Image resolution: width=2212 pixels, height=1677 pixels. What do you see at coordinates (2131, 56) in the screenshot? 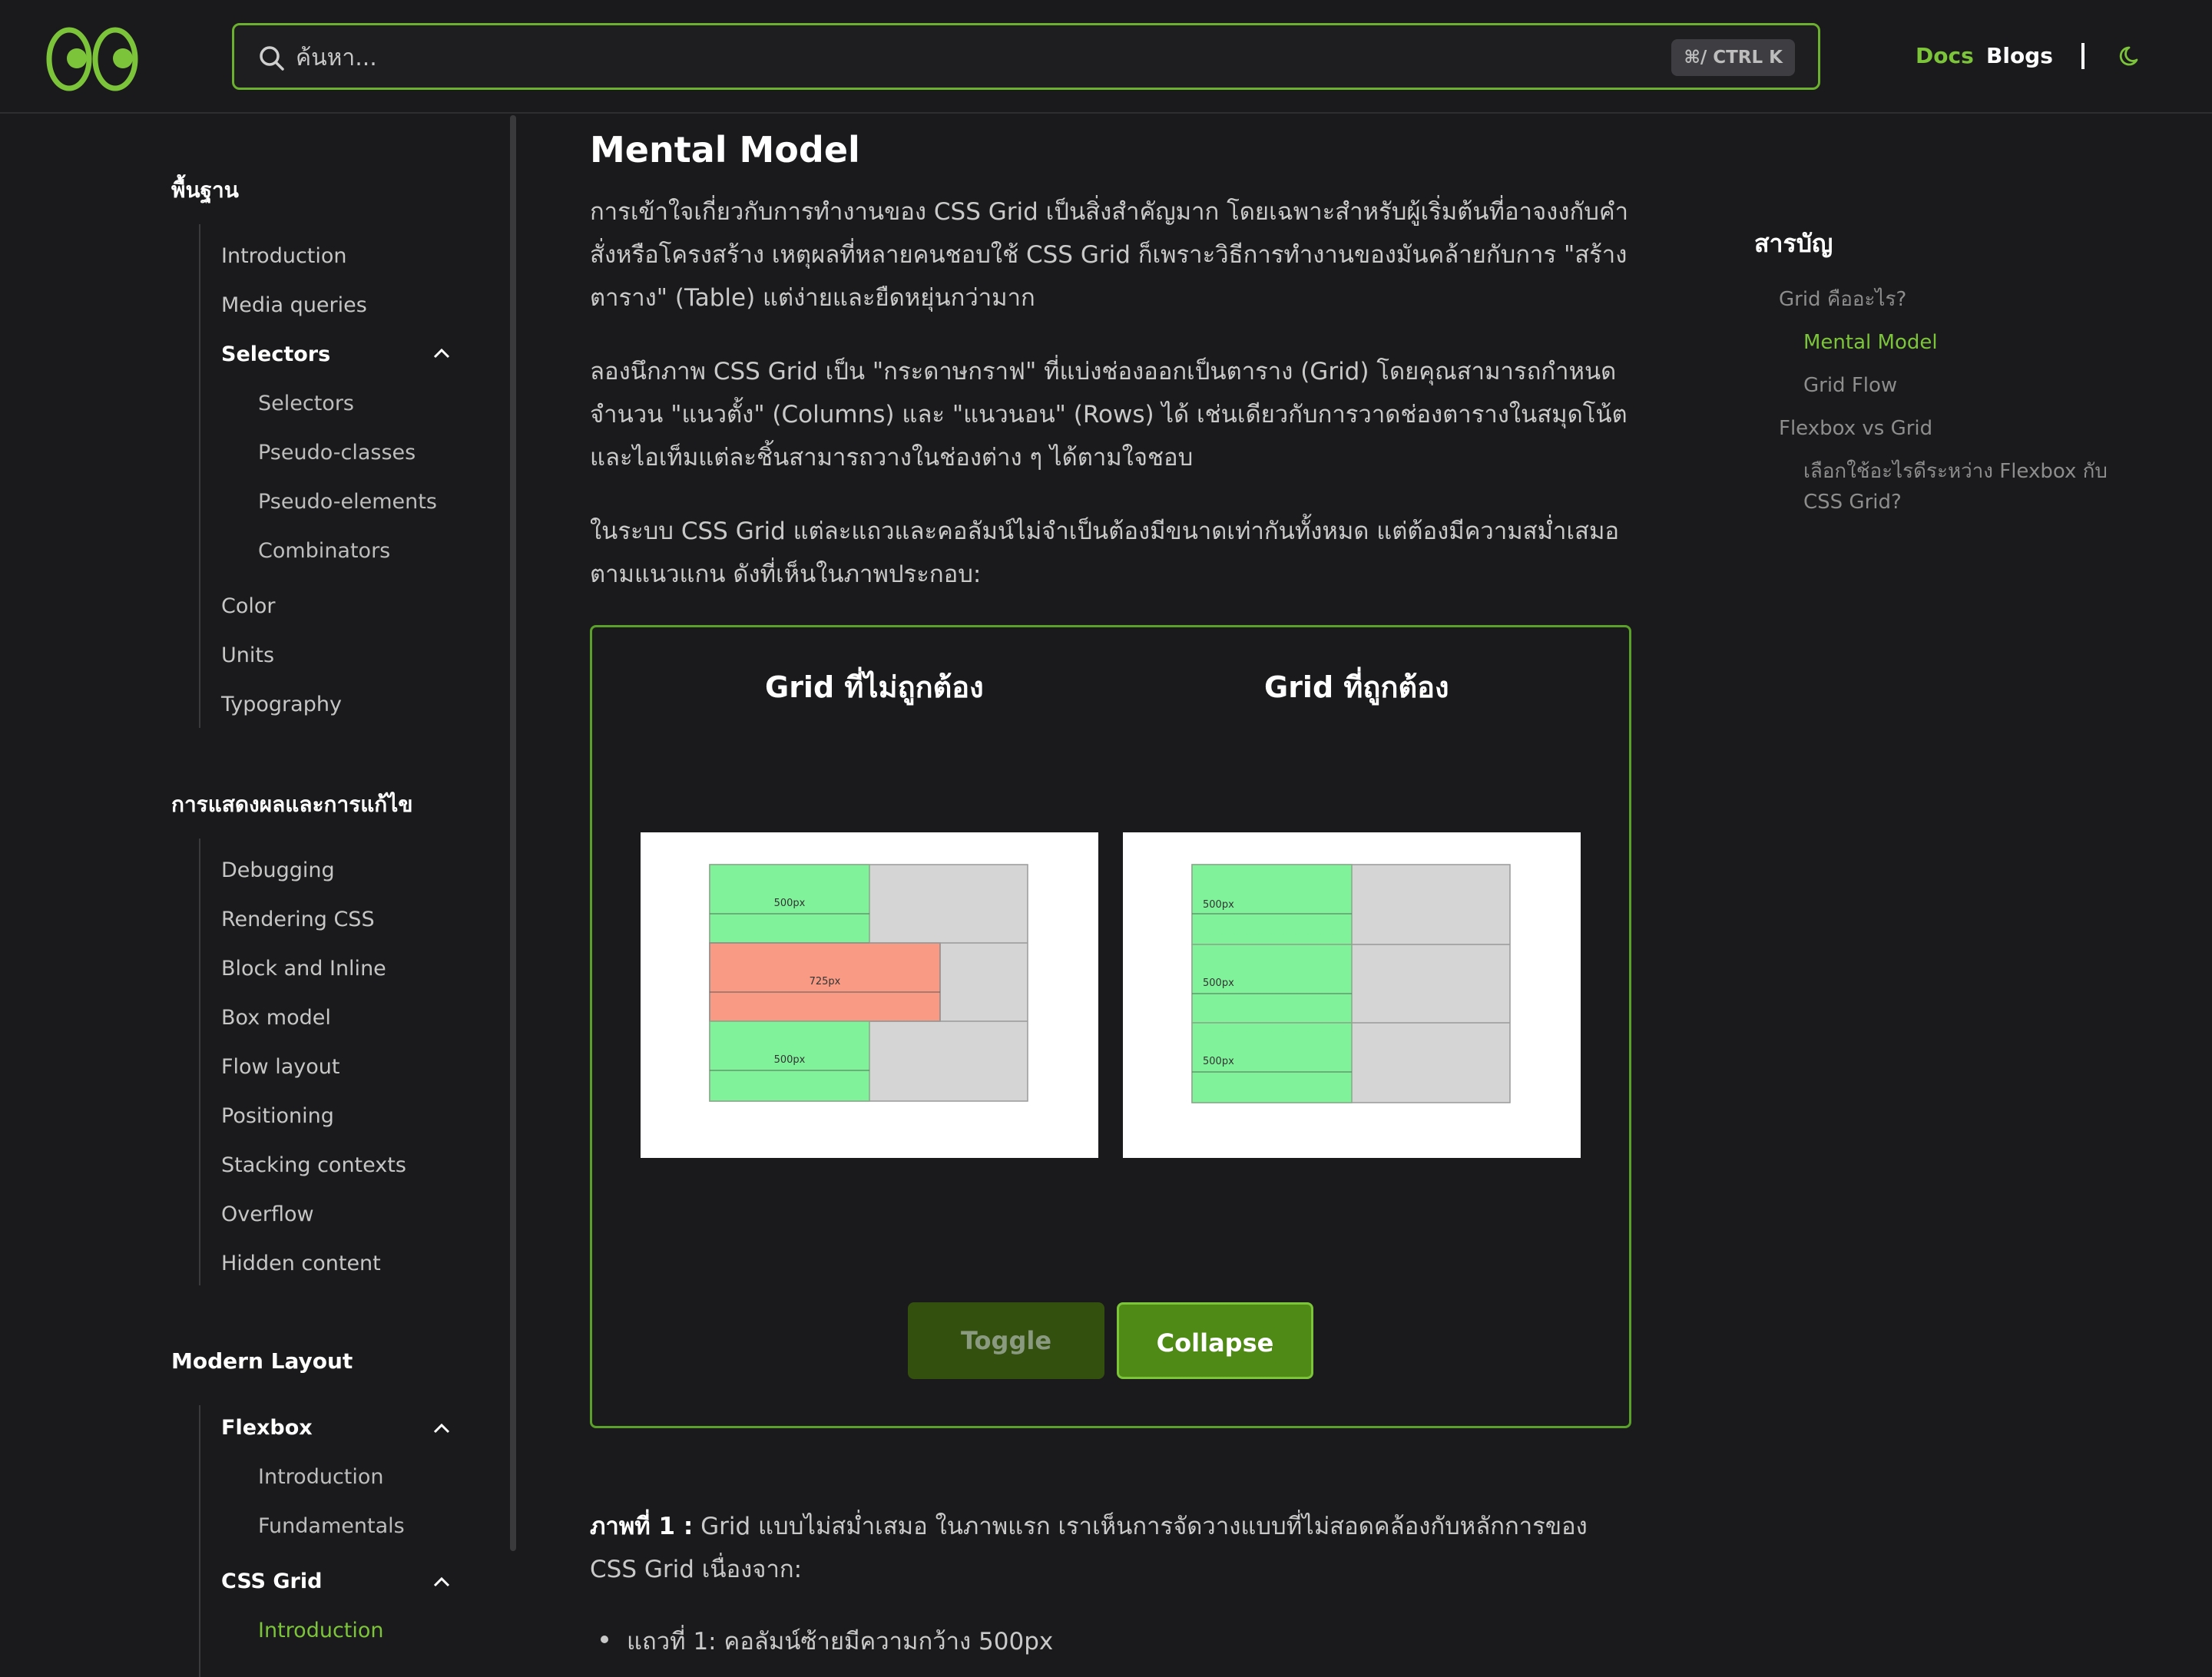
I see `moon-icon` at bounding box center [2131, 56].